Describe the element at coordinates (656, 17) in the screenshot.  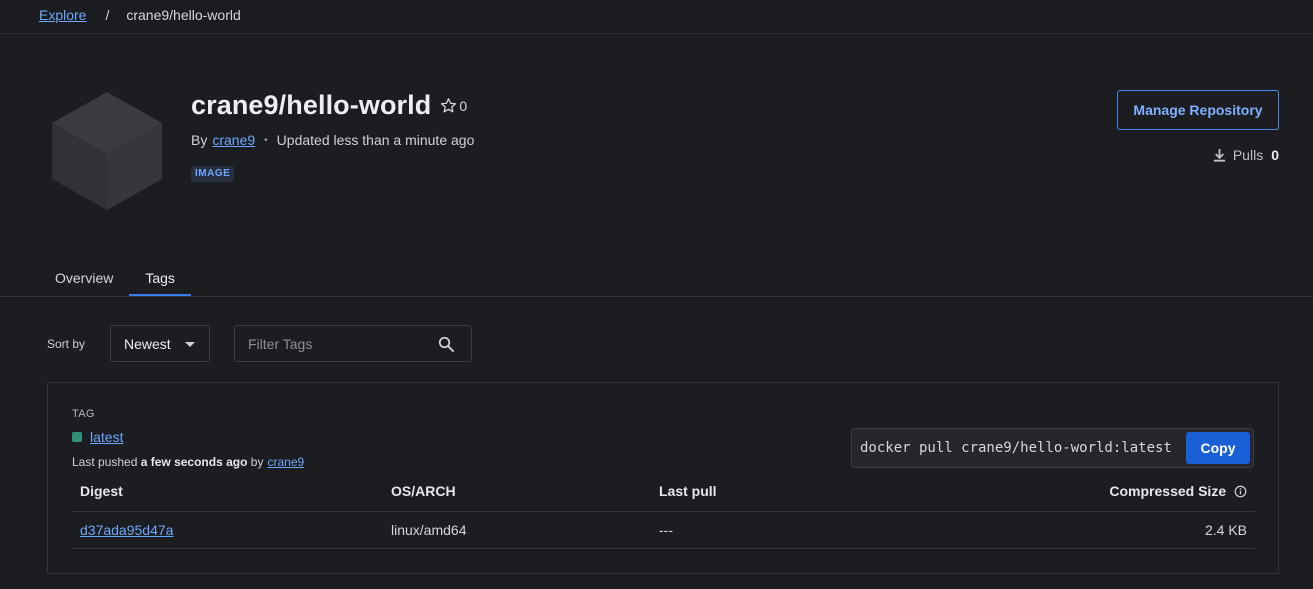
I see `breadcrumb-bar: Explore / crane9/hello-world` at that location.